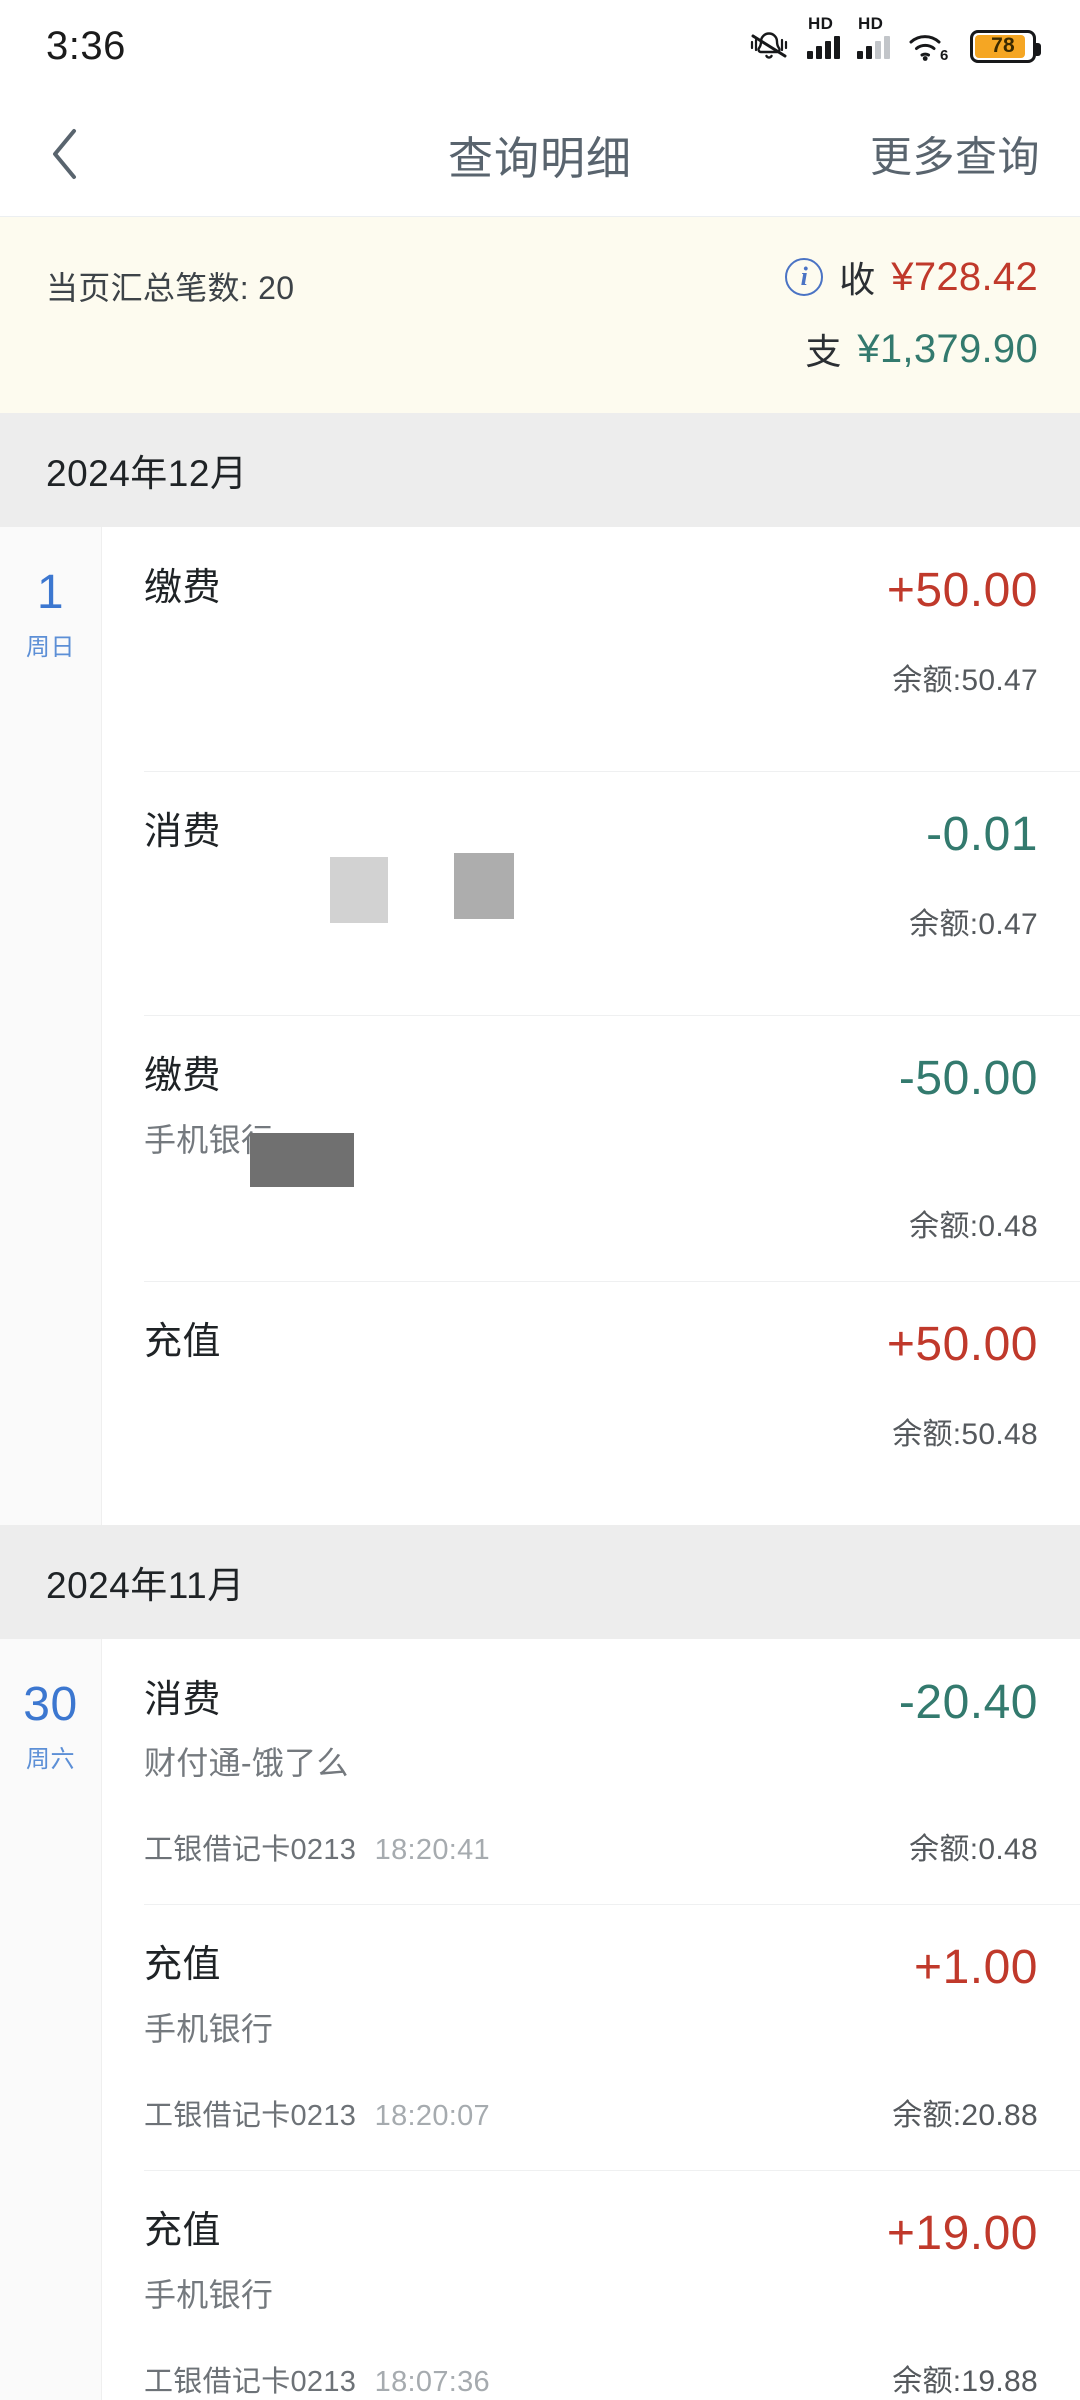  Describe the element at coordinates (930, 46) in the screenshot. I see `wifi6-icon: 6` at that location.